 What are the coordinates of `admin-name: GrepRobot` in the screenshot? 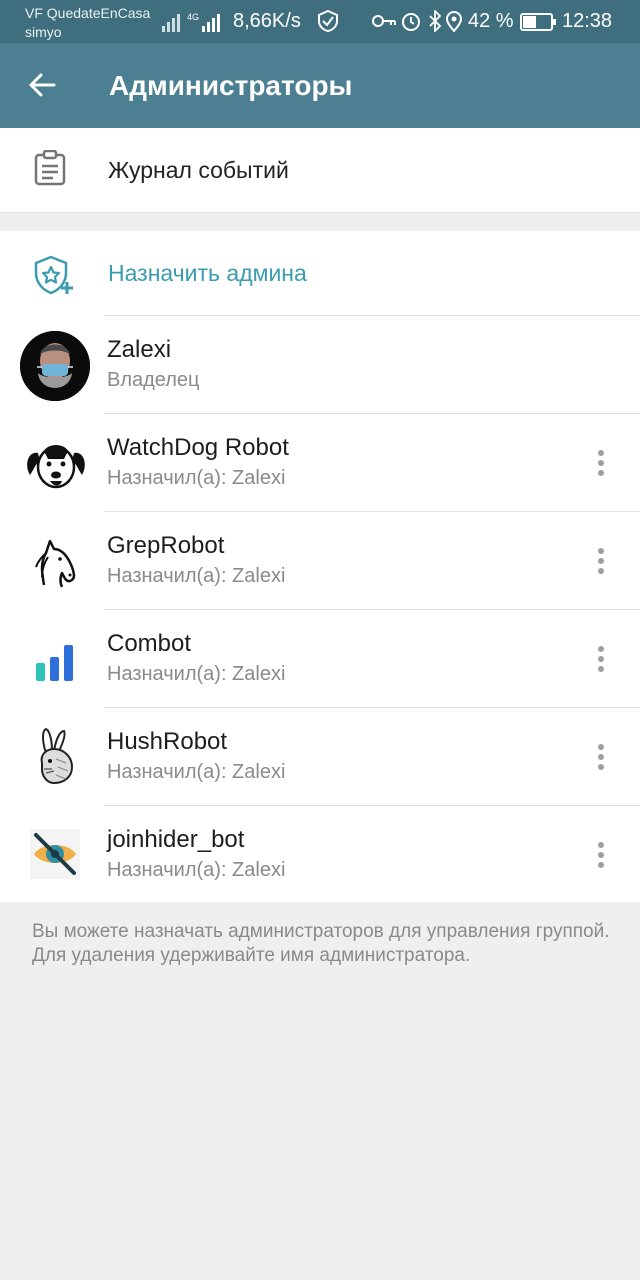 It's located at (166, 545).